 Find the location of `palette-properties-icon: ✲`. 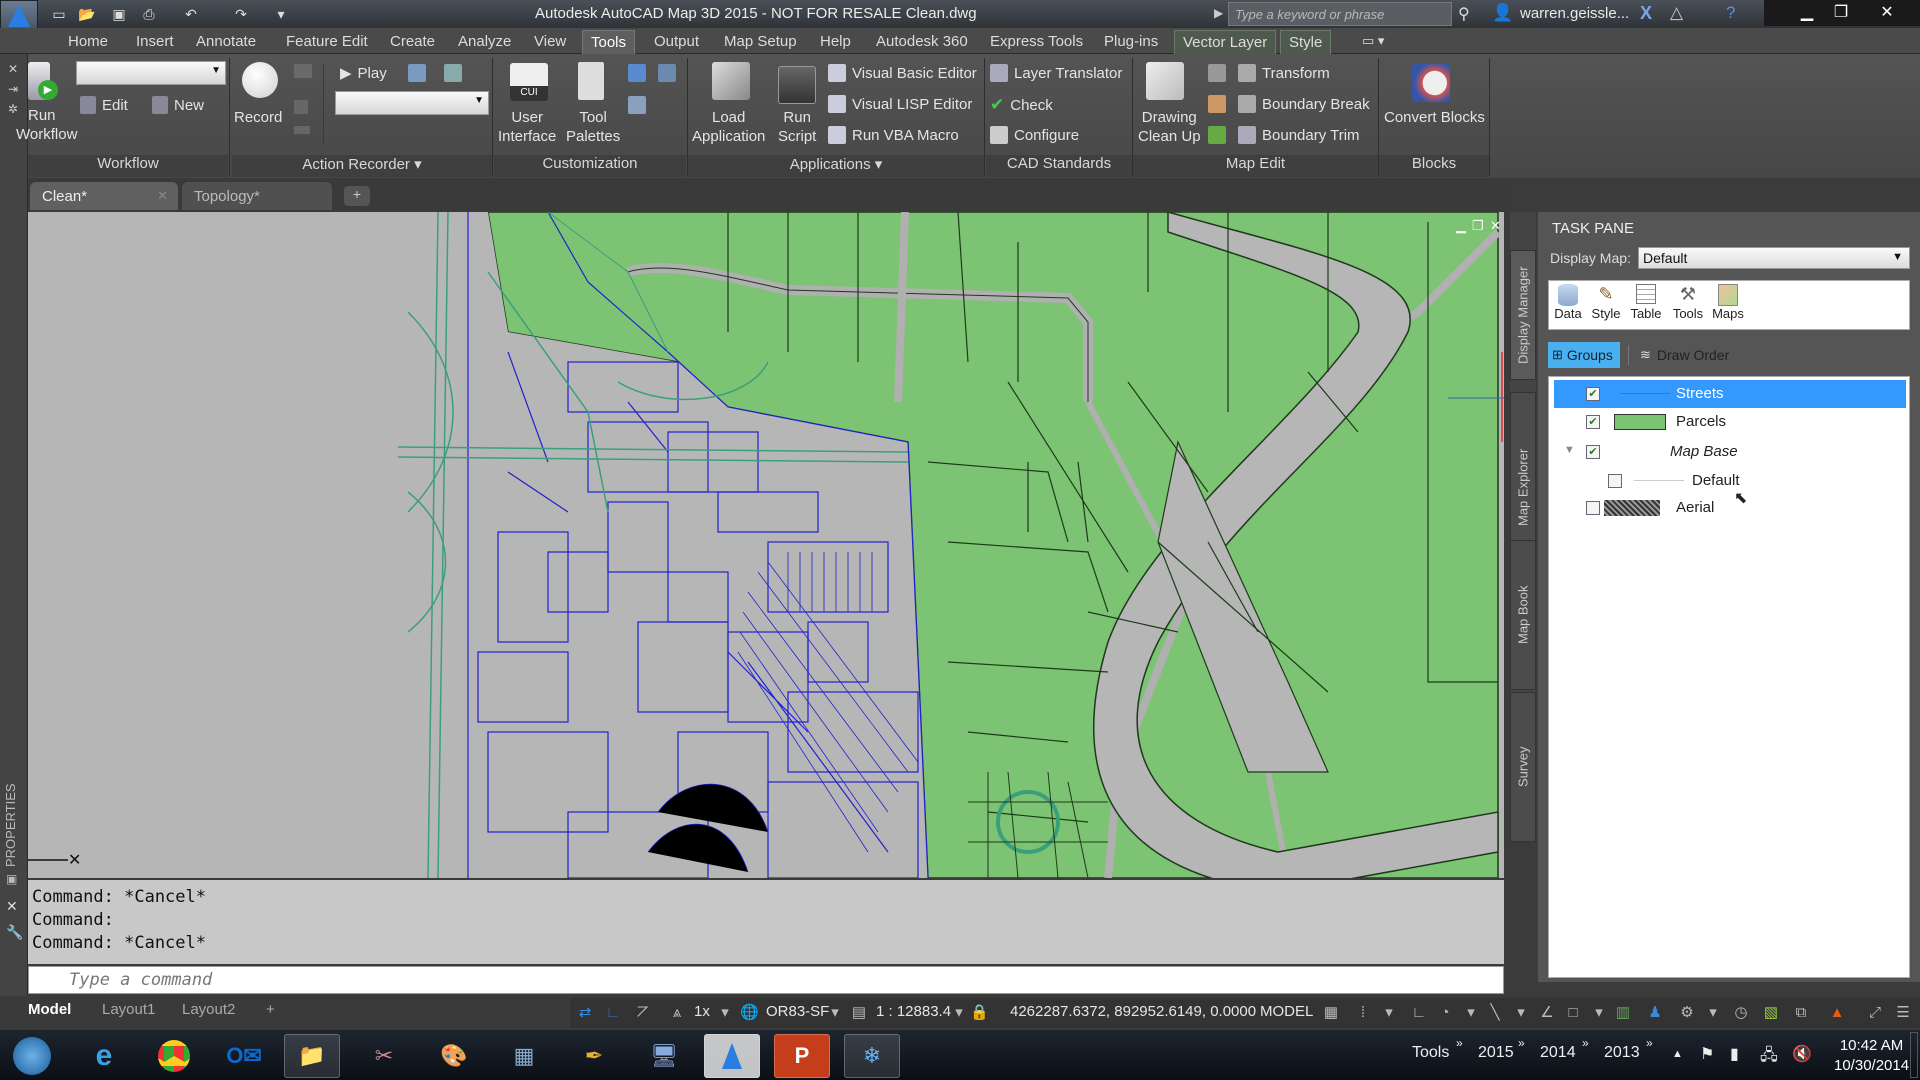

palette-properties-icon: ✲ is located at coordinates (13, 109).